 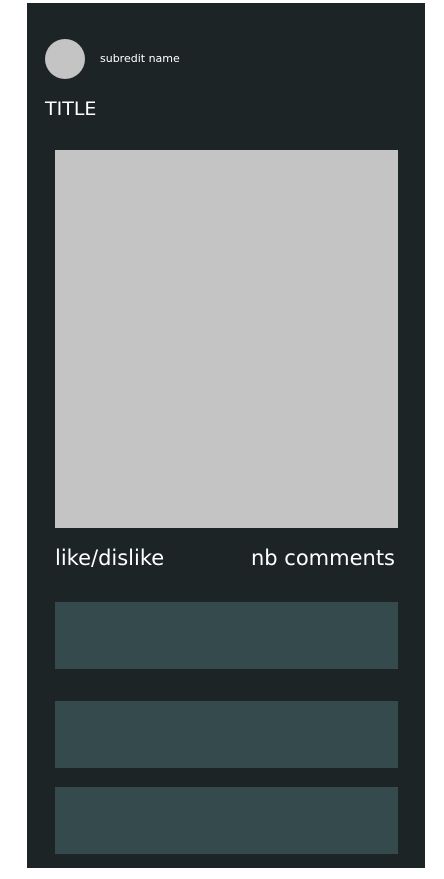 What do you see at coordinates (140, 59) in the screenshot?
I see `subreddit-name: subredit name` at bounding box center [140, 59].